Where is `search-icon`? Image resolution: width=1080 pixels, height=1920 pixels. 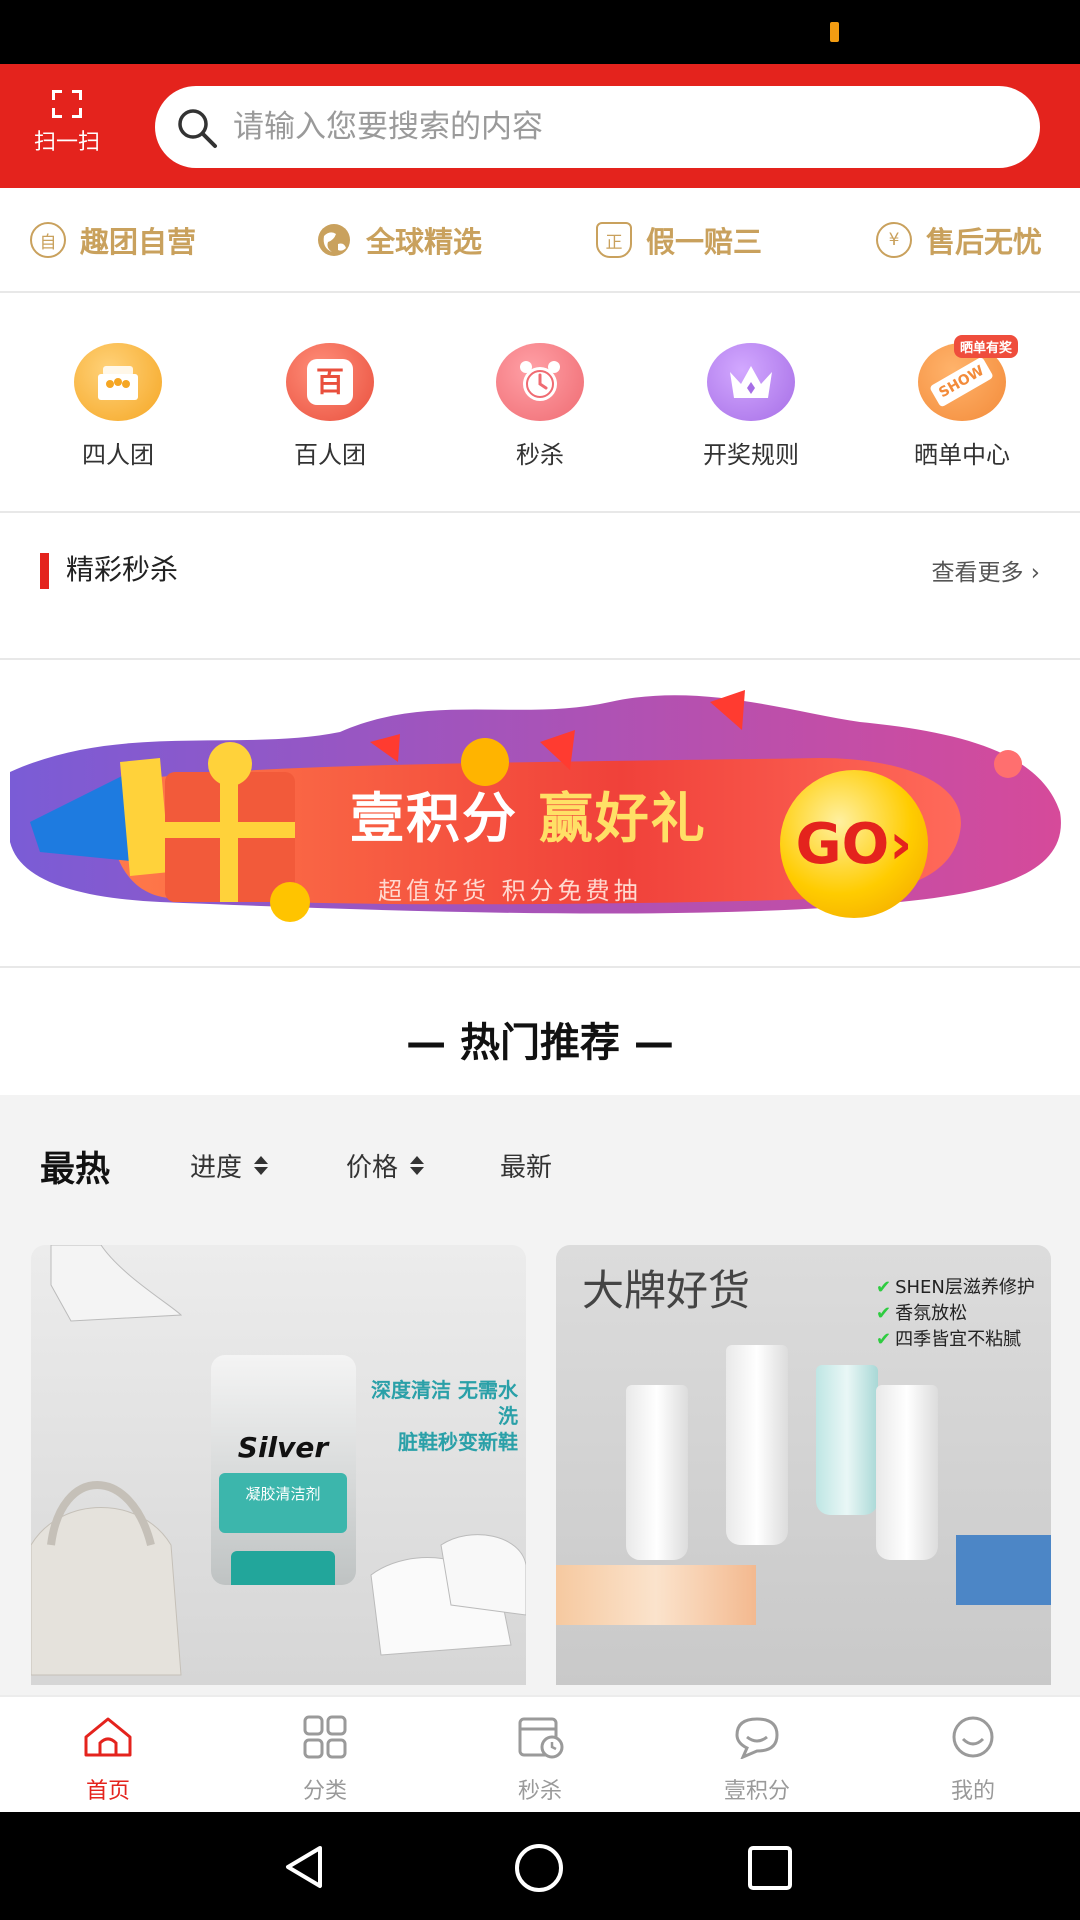 search-icon is located at coordinates (197, 128).